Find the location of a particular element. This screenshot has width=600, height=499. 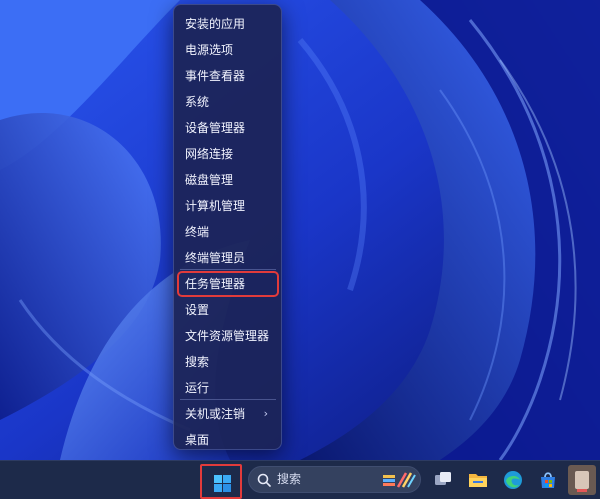

menu-item-label: 关机或注销 is located at coordinates (215, 414).